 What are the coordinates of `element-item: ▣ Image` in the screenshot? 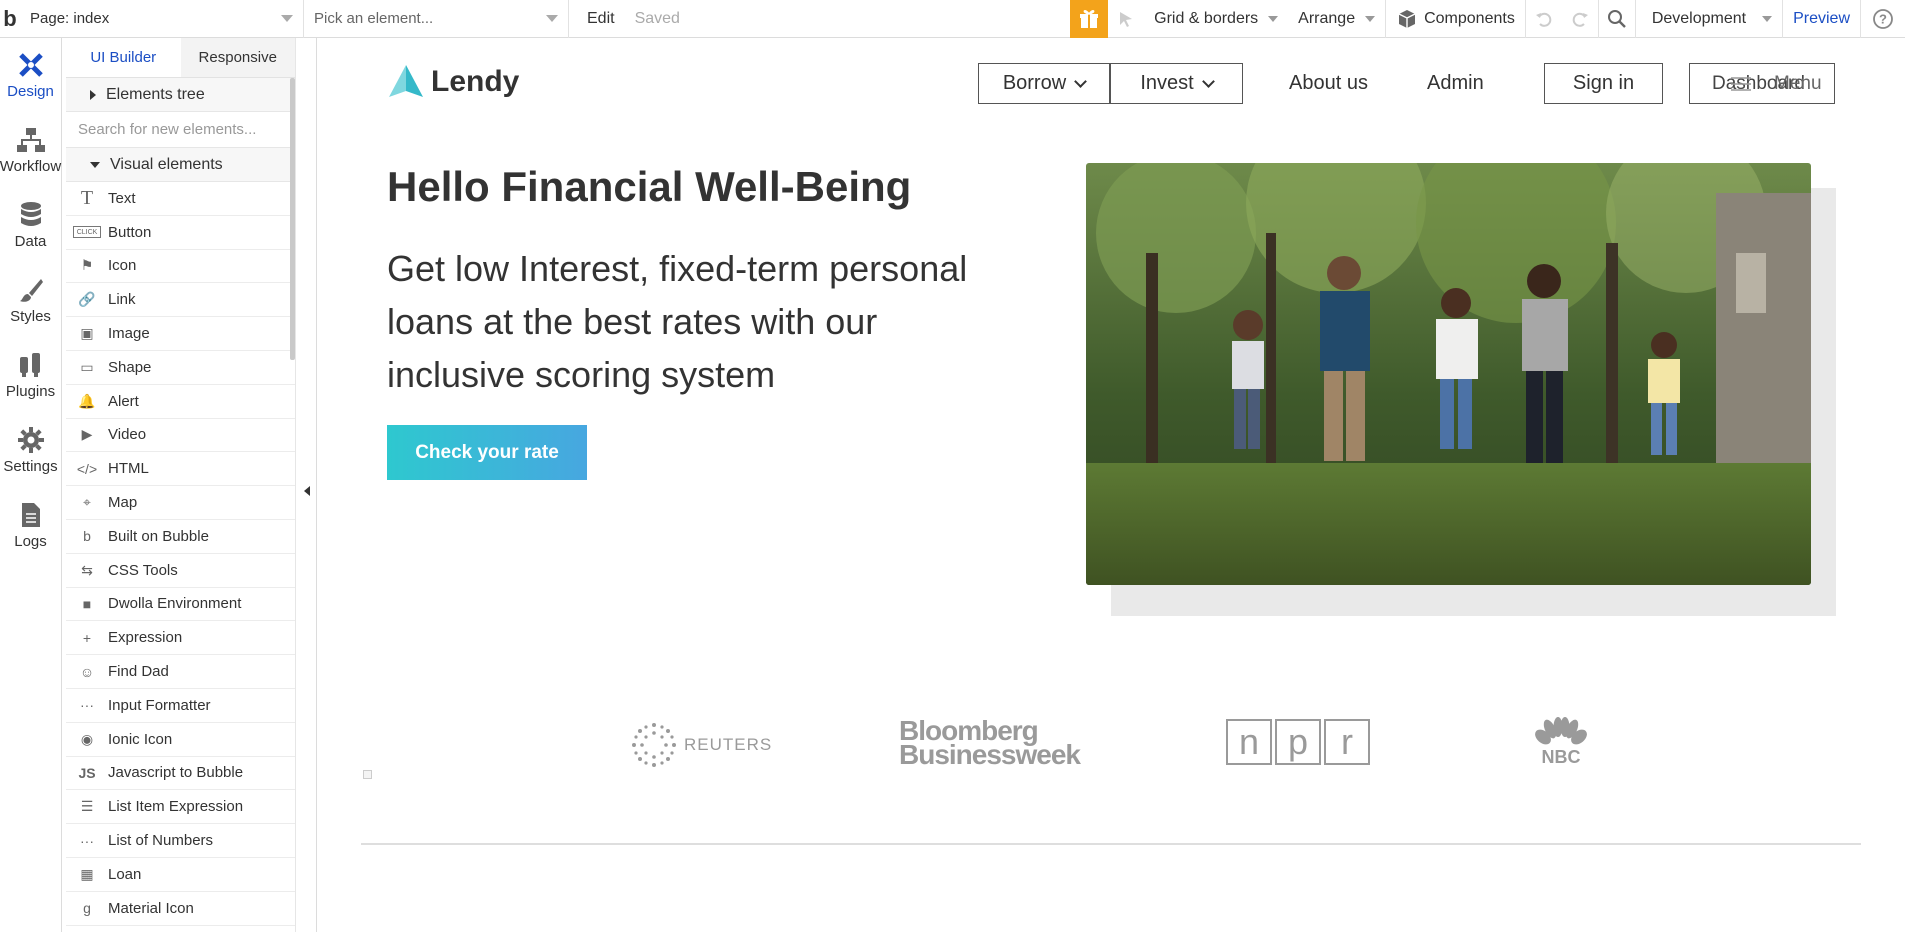 It's located at (180, 334).